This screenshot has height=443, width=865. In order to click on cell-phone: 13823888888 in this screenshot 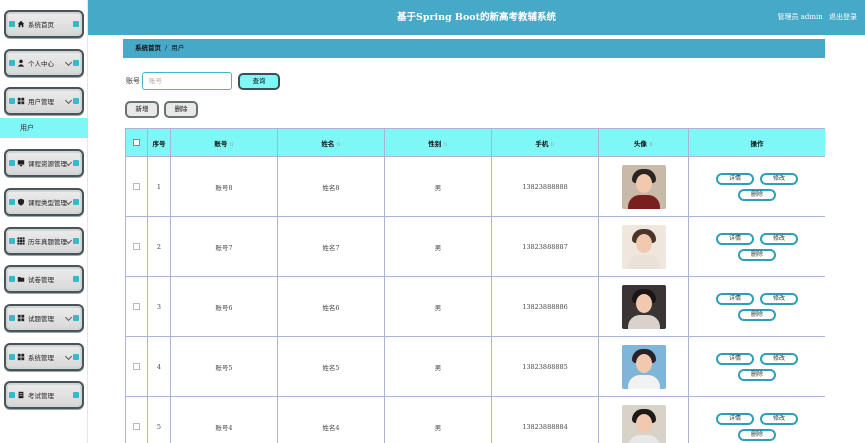, I will do `click(545, 186)`.